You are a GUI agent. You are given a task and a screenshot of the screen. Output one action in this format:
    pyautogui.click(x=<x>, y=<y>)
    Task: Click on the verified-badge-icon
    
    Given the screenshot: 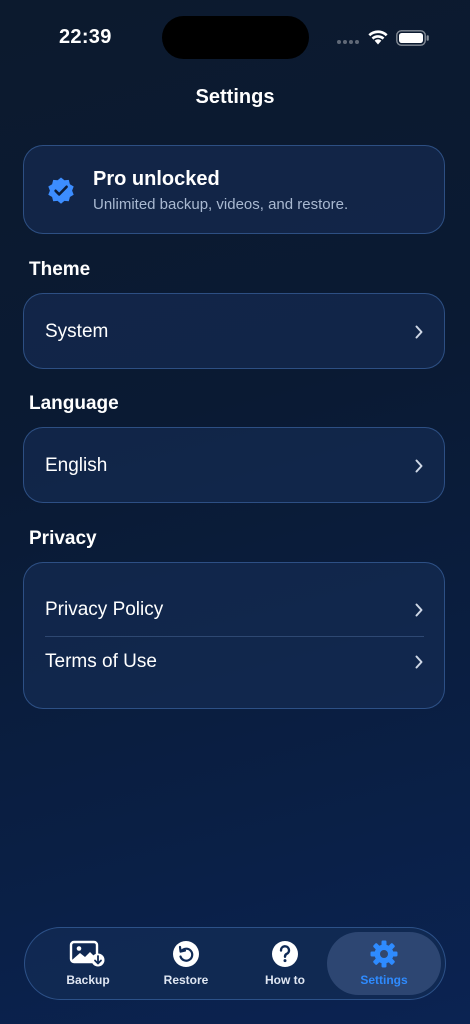 What is the action you would take?
    pyautogui.click(x=61, y=190)
    